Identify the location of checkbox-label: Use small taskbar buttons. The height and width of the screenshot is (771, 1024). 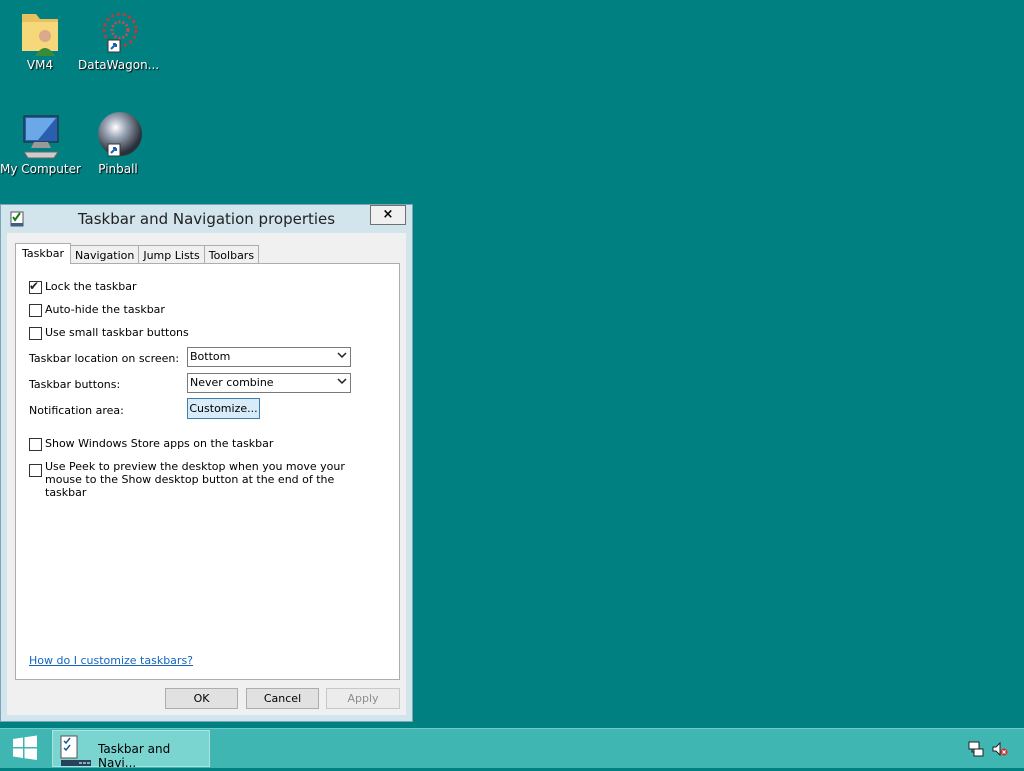
(117, 332).